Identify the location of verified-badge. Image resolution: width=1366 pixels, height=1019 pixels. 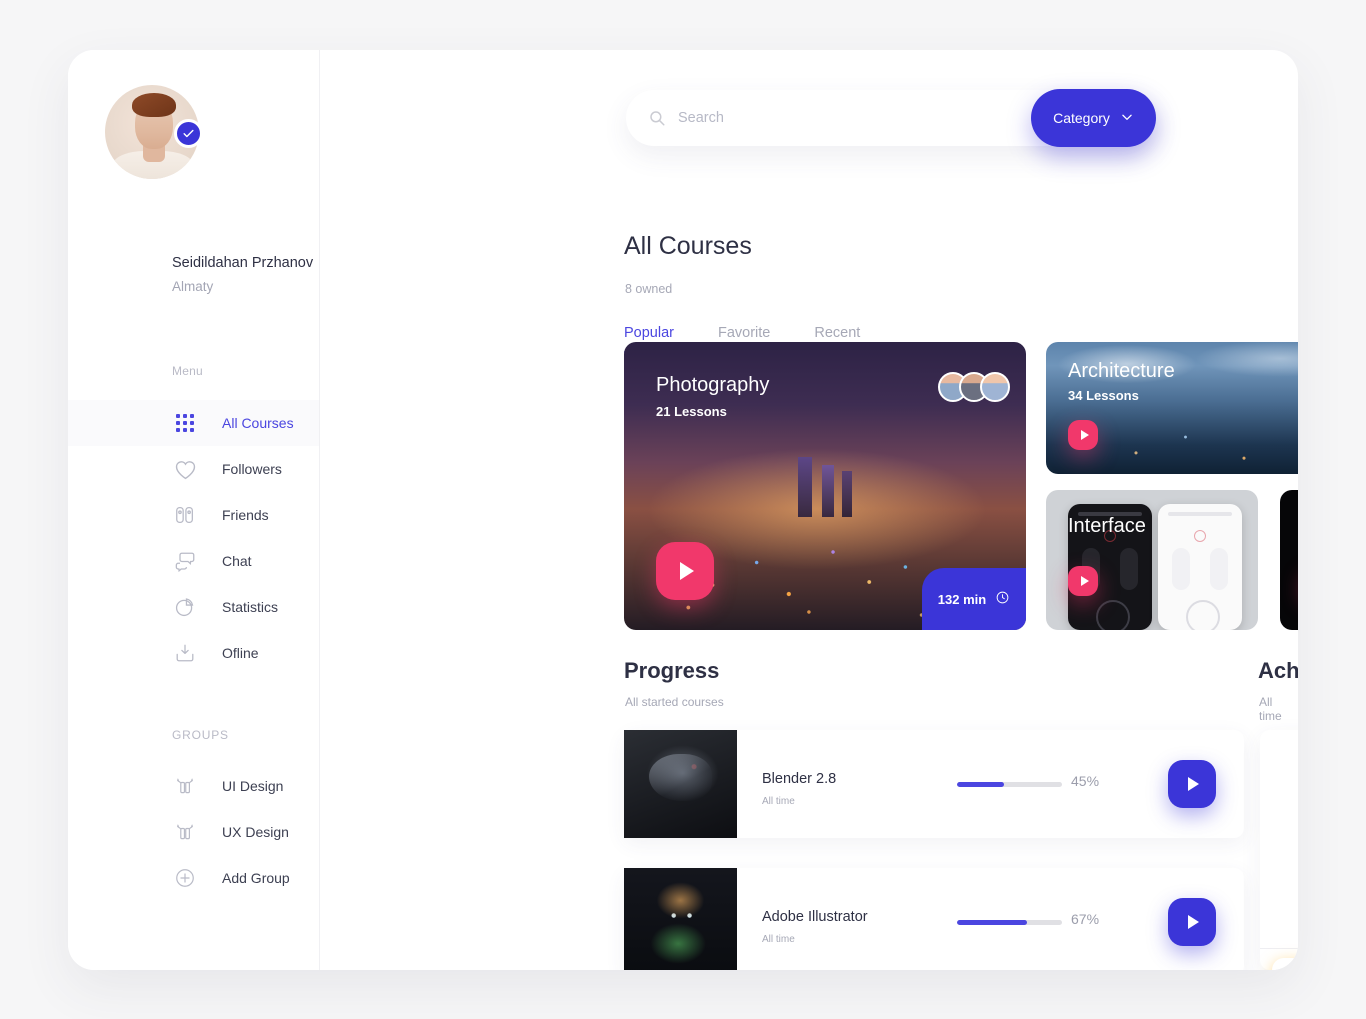
(188, 133).